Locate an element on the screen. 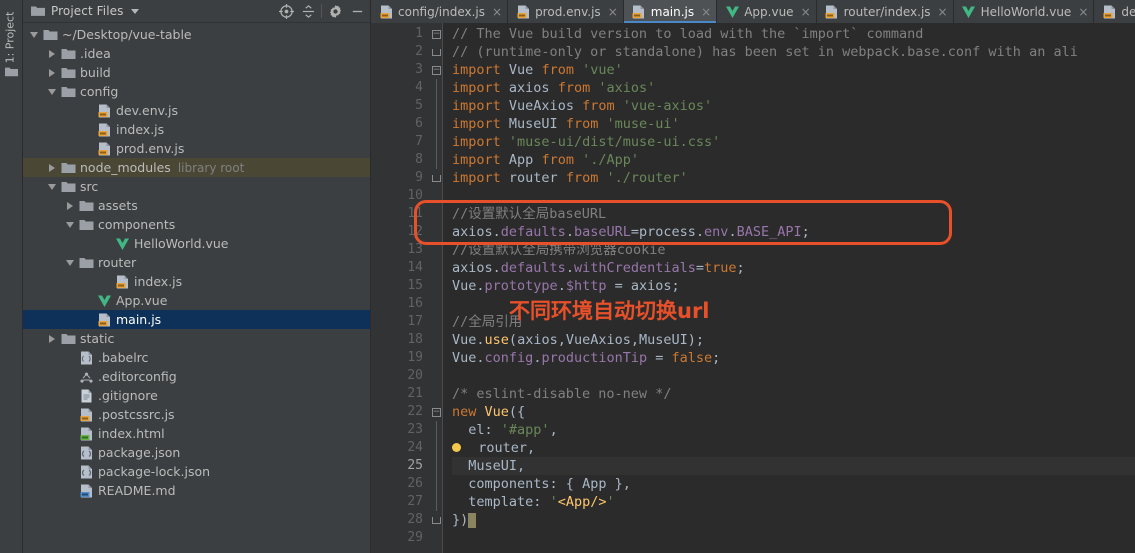 Image resolution: width=1135 pixels, height=553 pixels. code-line: Vue.prototype.$http = axios; is located at coordinates (793, 286).